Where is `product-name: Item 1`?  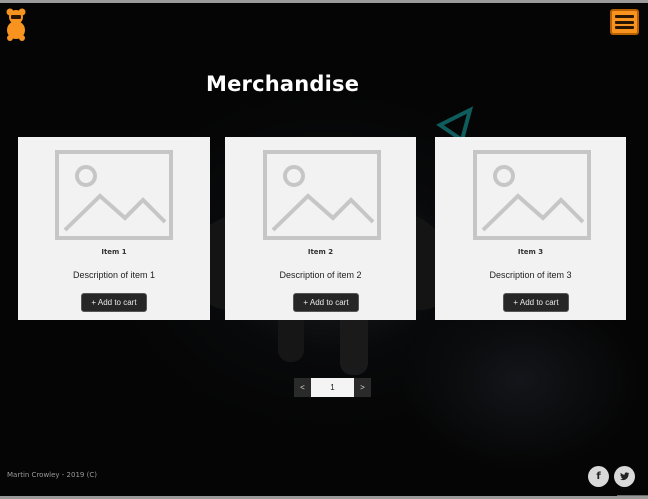
product-name: Item 1 is located at coordinates (114, 252).